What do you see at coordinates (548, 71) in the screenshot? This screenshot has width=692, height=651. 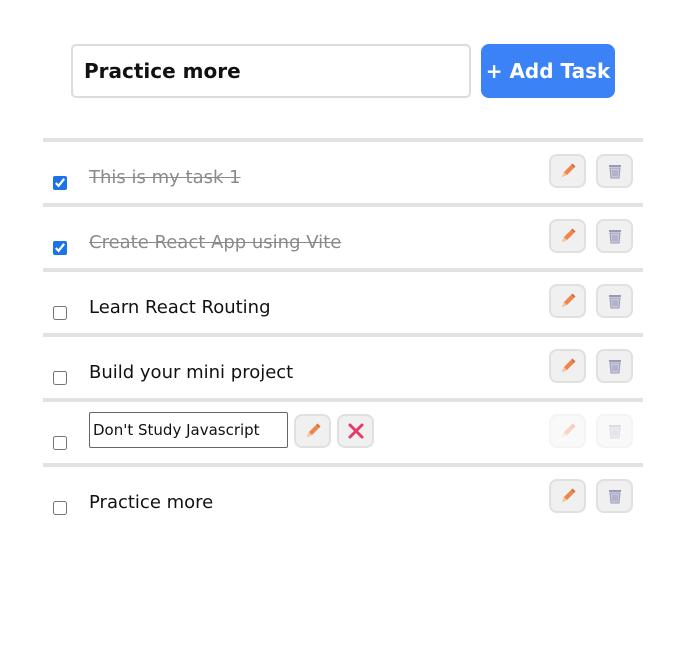 I see `add-task-button: + Add Task` at bounding box center [548, 71].